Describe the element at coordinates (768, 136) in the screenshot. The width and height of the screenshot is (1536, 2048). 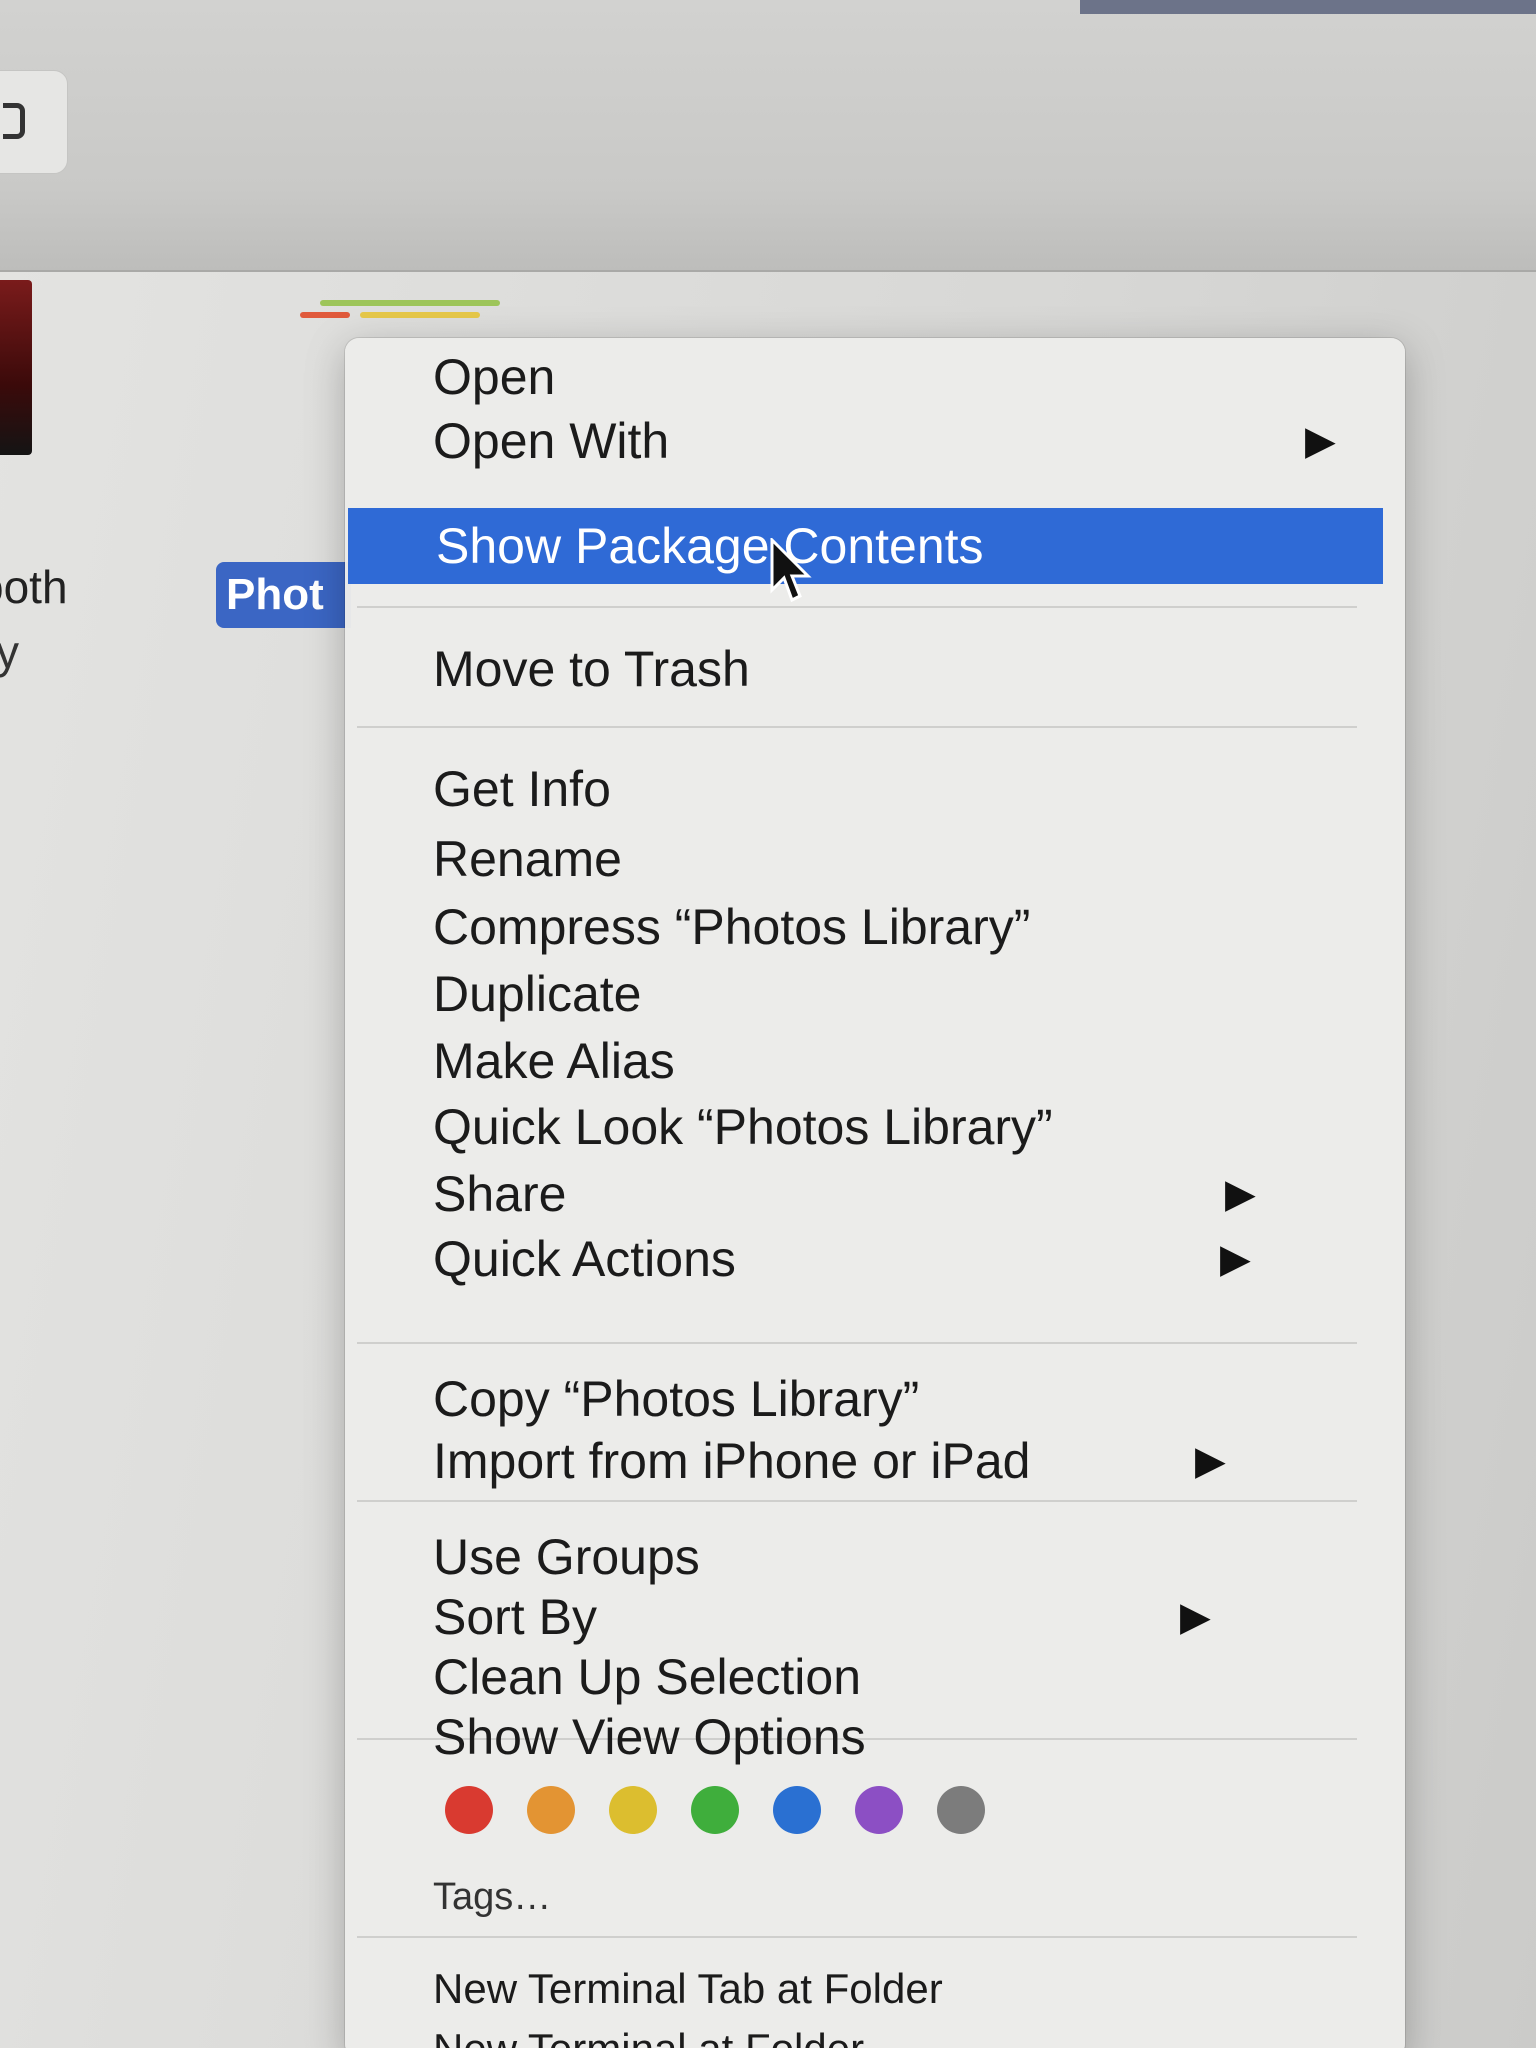
I see `finder-toolbar` at that location.